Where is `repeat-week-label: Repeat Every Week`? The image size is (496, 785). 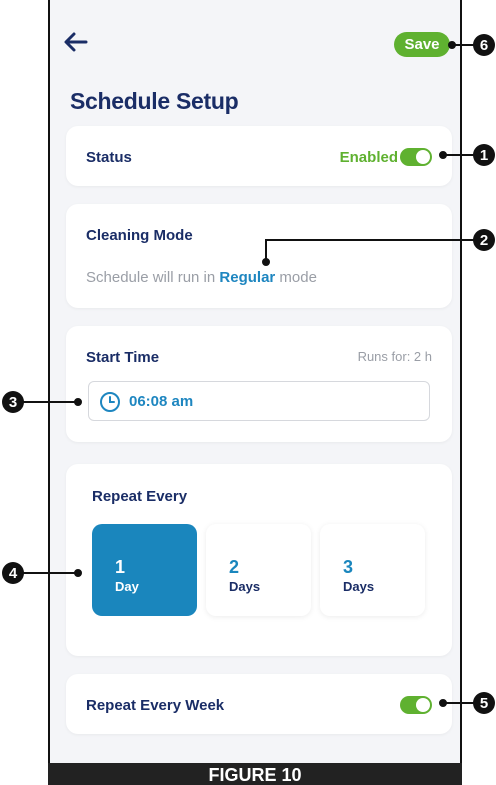
repeat-week-label: Repeat Every Week is located at coordinates (155, 705).